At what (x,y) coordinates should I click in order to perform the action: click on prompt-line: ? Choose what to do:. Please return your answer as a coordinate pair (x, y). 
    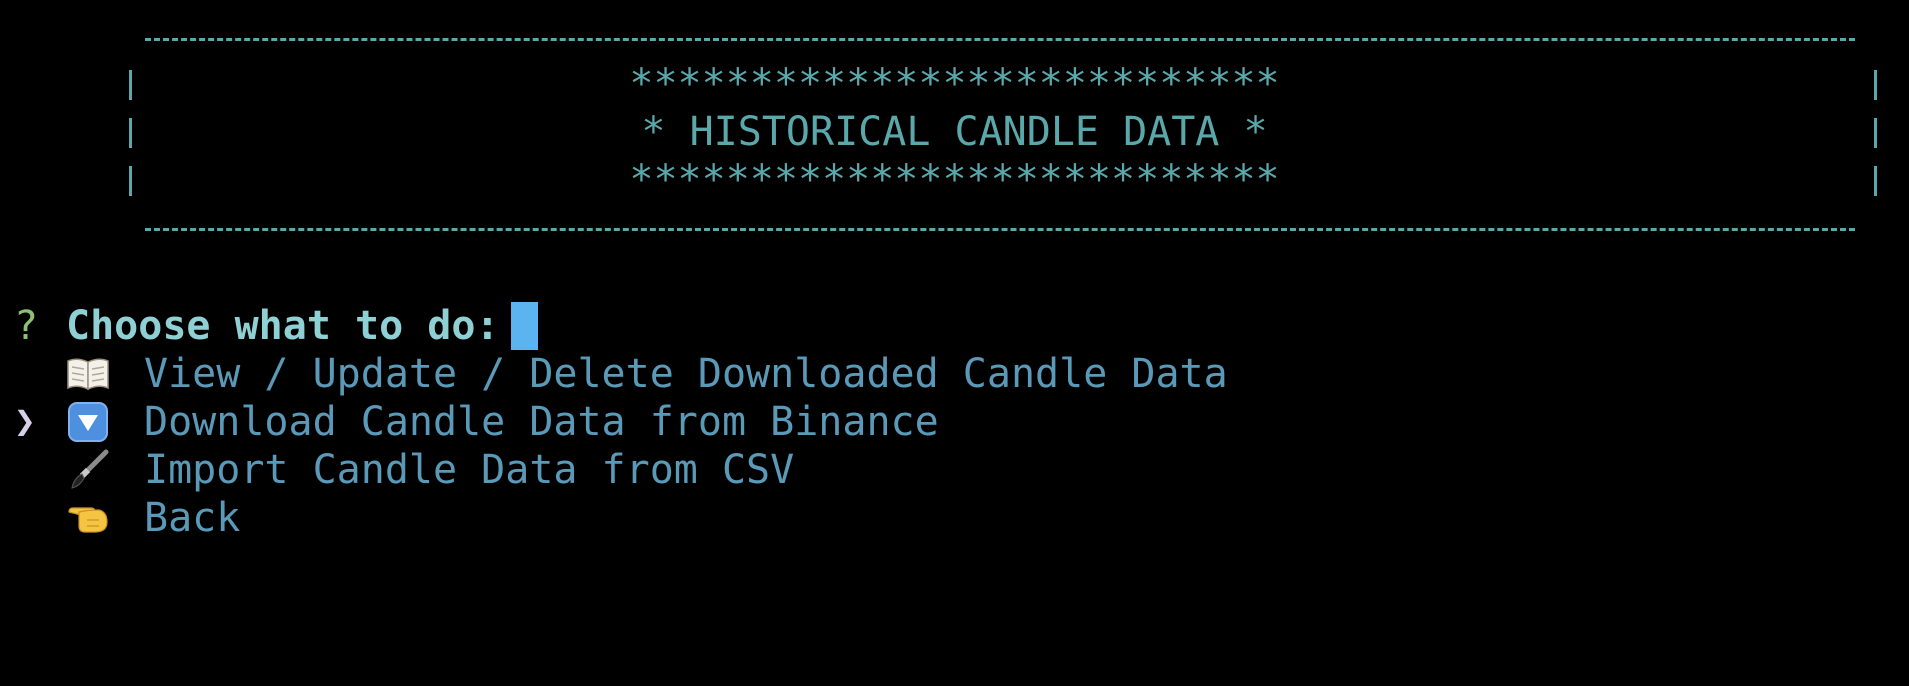
    Looking at the image, I should click on (276, 326).